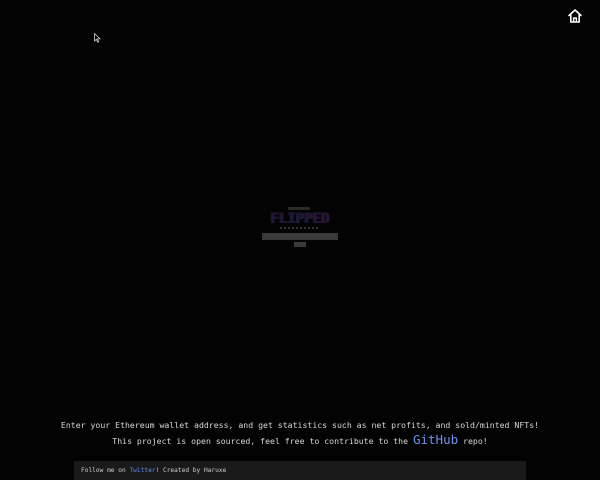 This screenshot has height=480, width=600. Describe the element at coordinates (97, 38) in the screenshot. I see `mouse-cursor-icon` at that location.